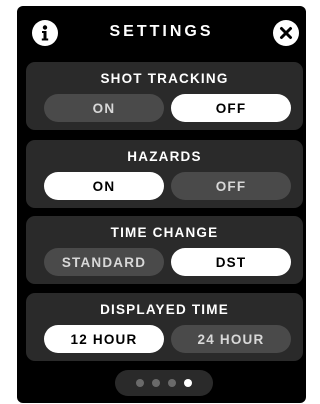 The width and height of the screenshot is (320, 404). Describe the element at coordinates (104, 339) in the screenshot. I see `displayed-time-12-hour-button: 12 HOUR` at that location.